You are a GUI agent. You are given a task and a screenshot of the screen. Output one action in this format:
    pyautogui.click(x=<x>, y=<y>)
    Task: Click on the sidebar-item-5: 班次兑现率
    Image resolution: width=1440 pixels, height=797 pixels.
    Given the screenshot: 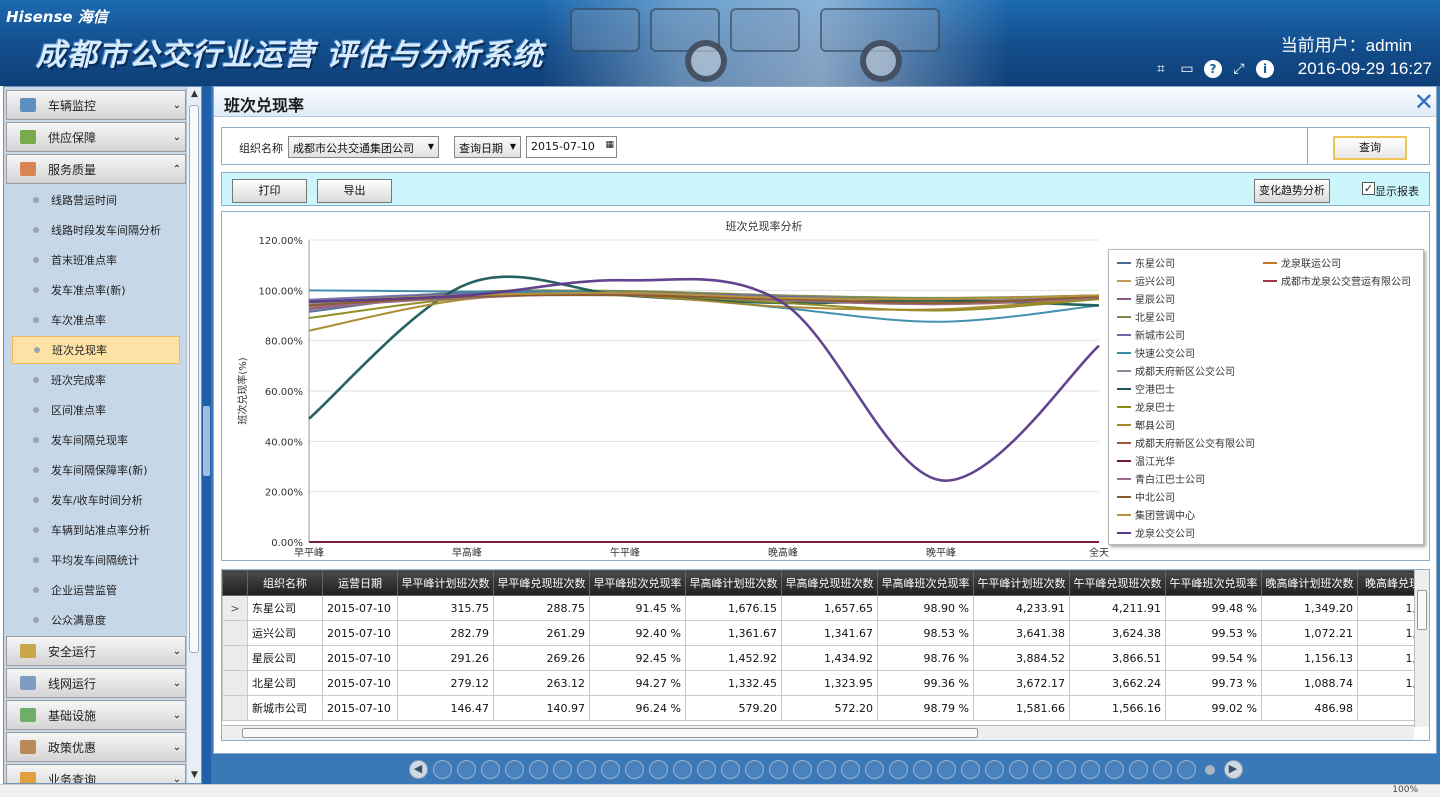 What is the action you would take?
    pyautogui.click(x=96, y=350)
    